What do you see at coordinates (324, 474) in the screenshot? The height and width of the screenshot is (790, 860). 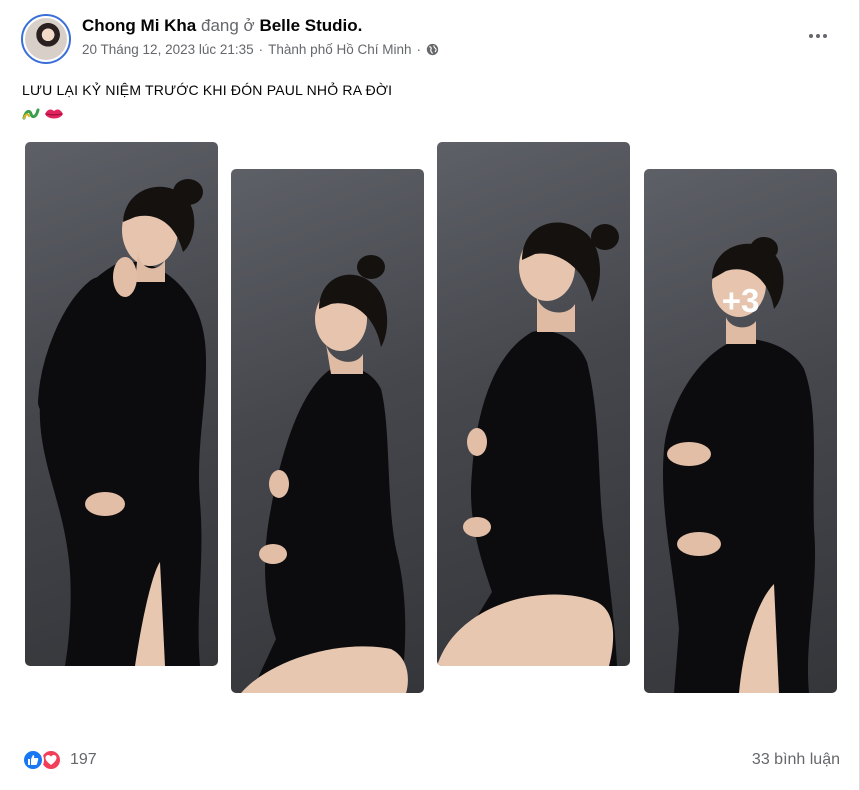 I see `photo-2-image` at bounding box center [324, 474].